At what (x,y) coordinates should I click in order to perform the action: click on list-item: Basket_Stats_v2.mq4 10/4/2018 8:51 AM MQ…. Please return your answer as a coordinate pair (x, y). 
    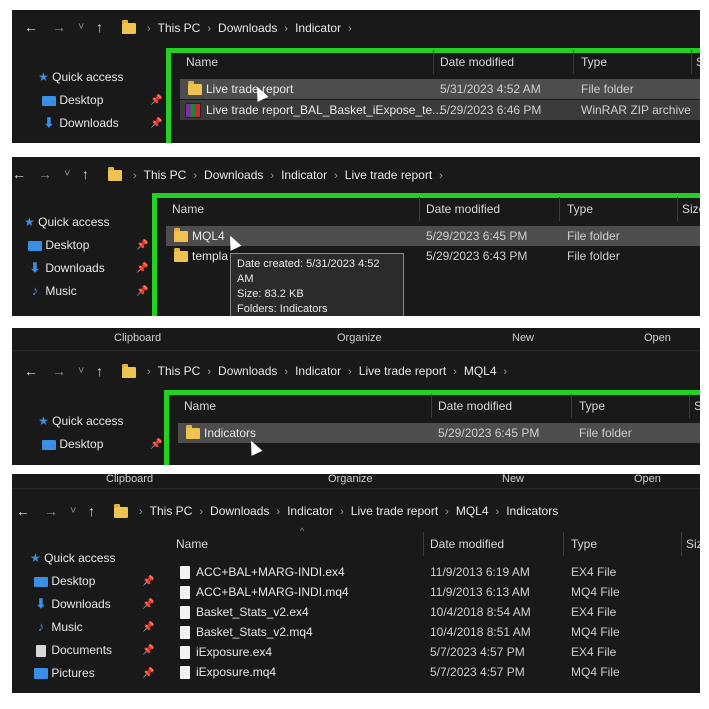
    Looking at the image, I should click on (435, 632).